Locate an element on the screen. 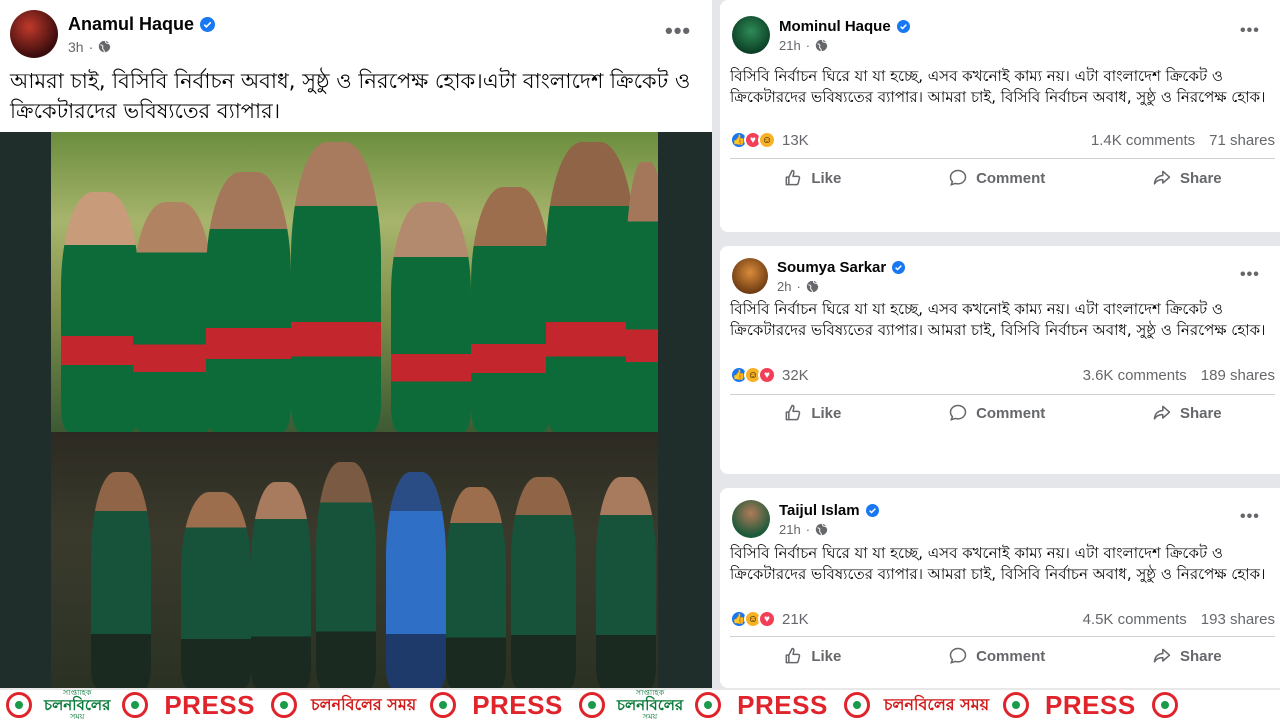 This screenshot has width=1280, height=720. share-count: 193 shares is located at coordinates (1238, 619).